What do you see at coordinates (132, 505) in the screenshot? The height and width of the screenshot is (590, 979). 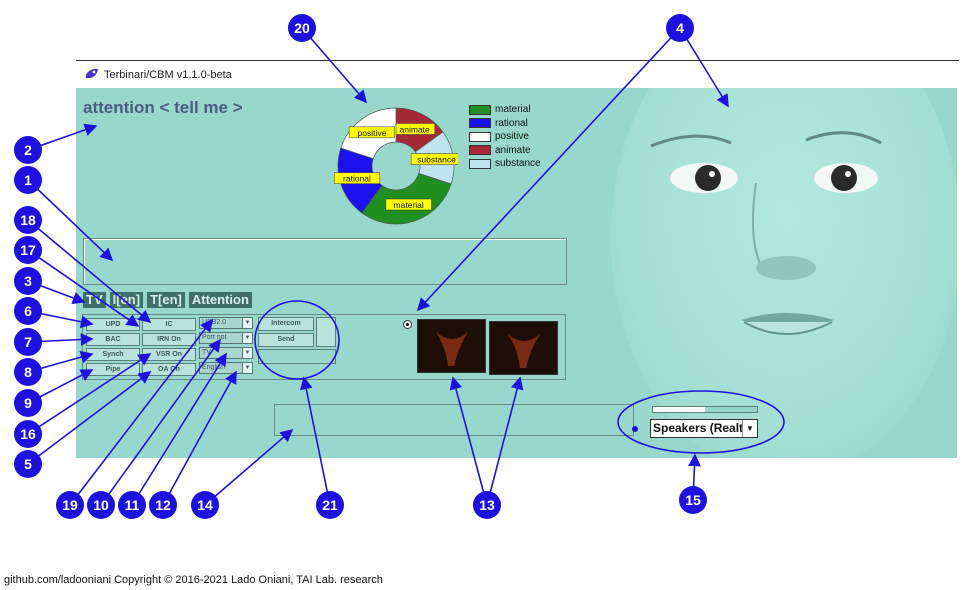 I see `callout-number: 11` at bounding box center [132, 505].